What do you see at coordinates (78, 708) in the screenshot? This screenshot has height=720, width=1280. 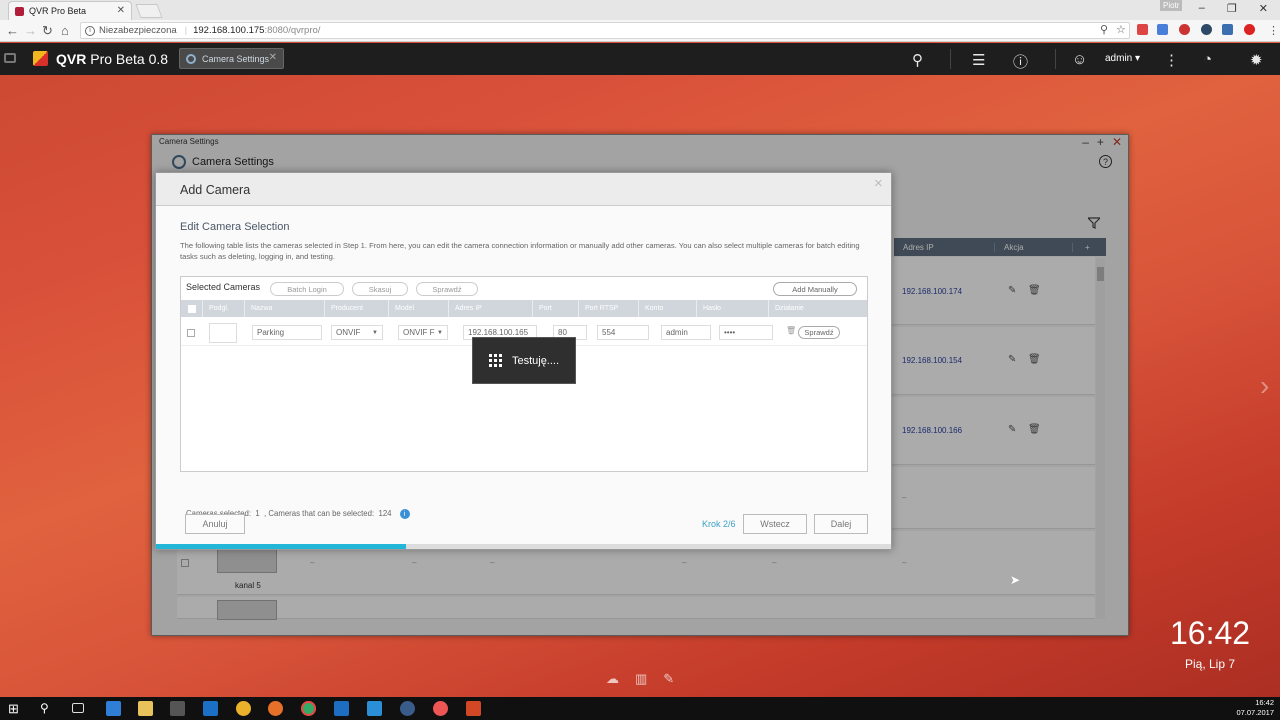 I see `task-view-icon` at bounding box center [78, 708].